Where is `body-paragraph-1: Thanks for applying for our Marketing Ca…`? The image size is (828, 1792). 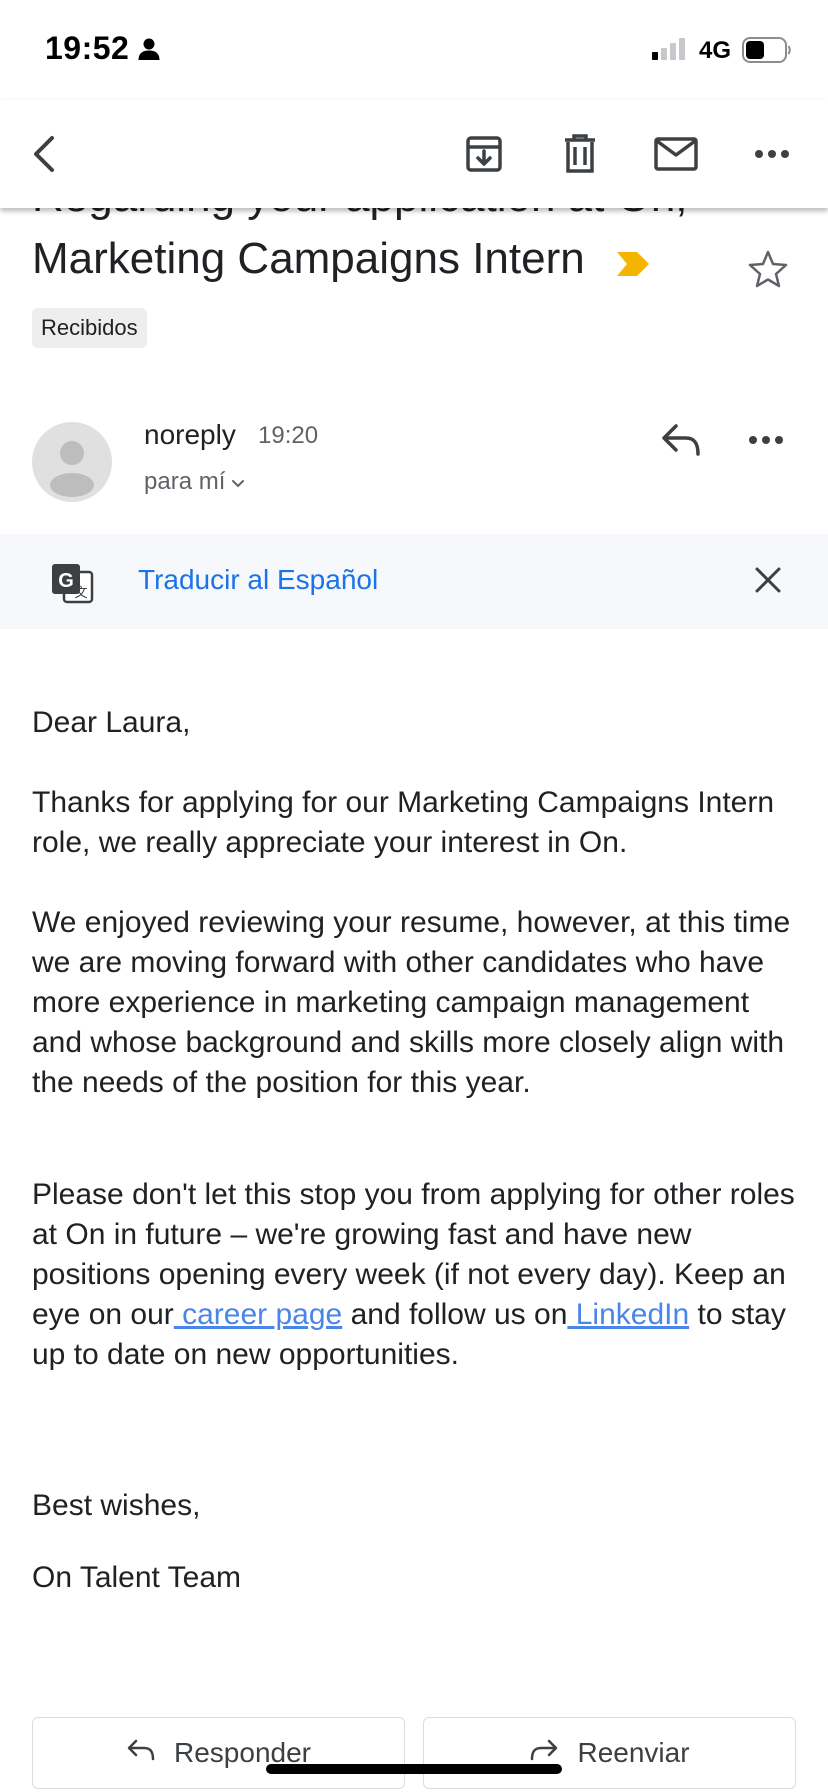
body-paragraph-1: Thanks for applying for our Marketing Ca… is located at coordinates (403, 822).